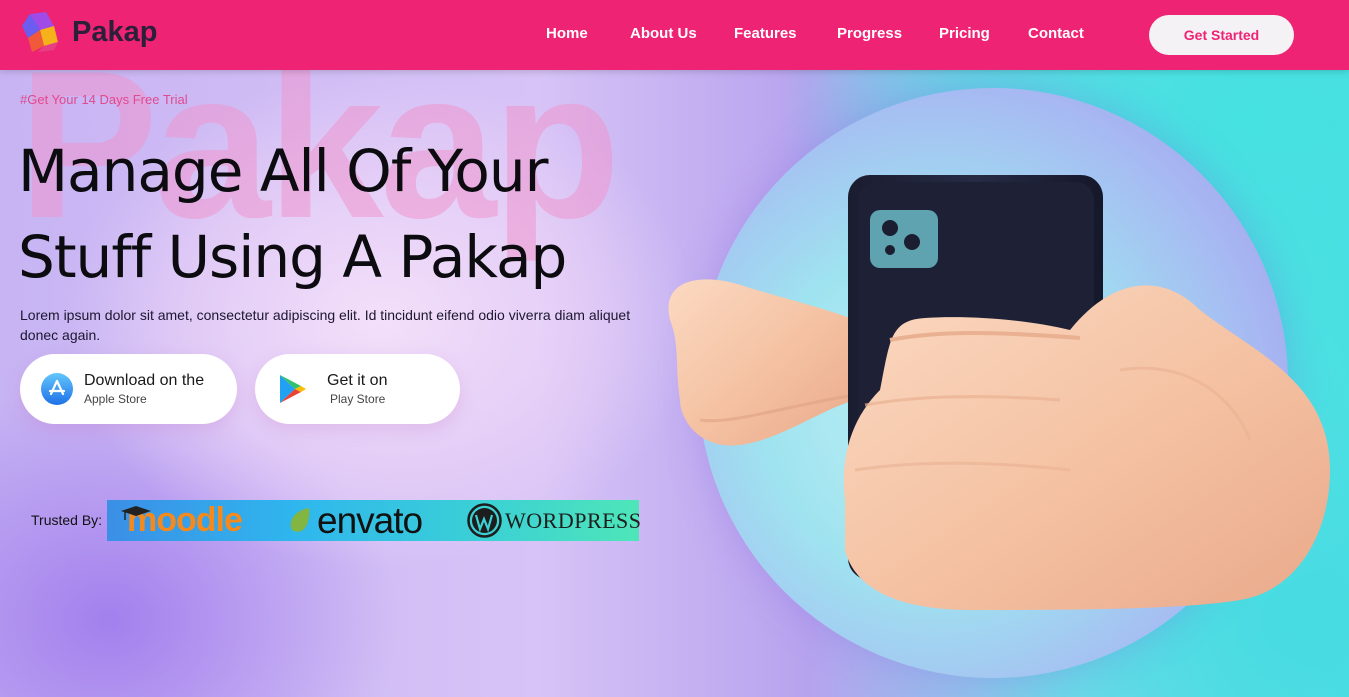  What do you see at coordinates (292, 257) in the screenshot?
I see `hero-headline-line-2: Stuff Using A Pakap` at bounding box center [292, 257].